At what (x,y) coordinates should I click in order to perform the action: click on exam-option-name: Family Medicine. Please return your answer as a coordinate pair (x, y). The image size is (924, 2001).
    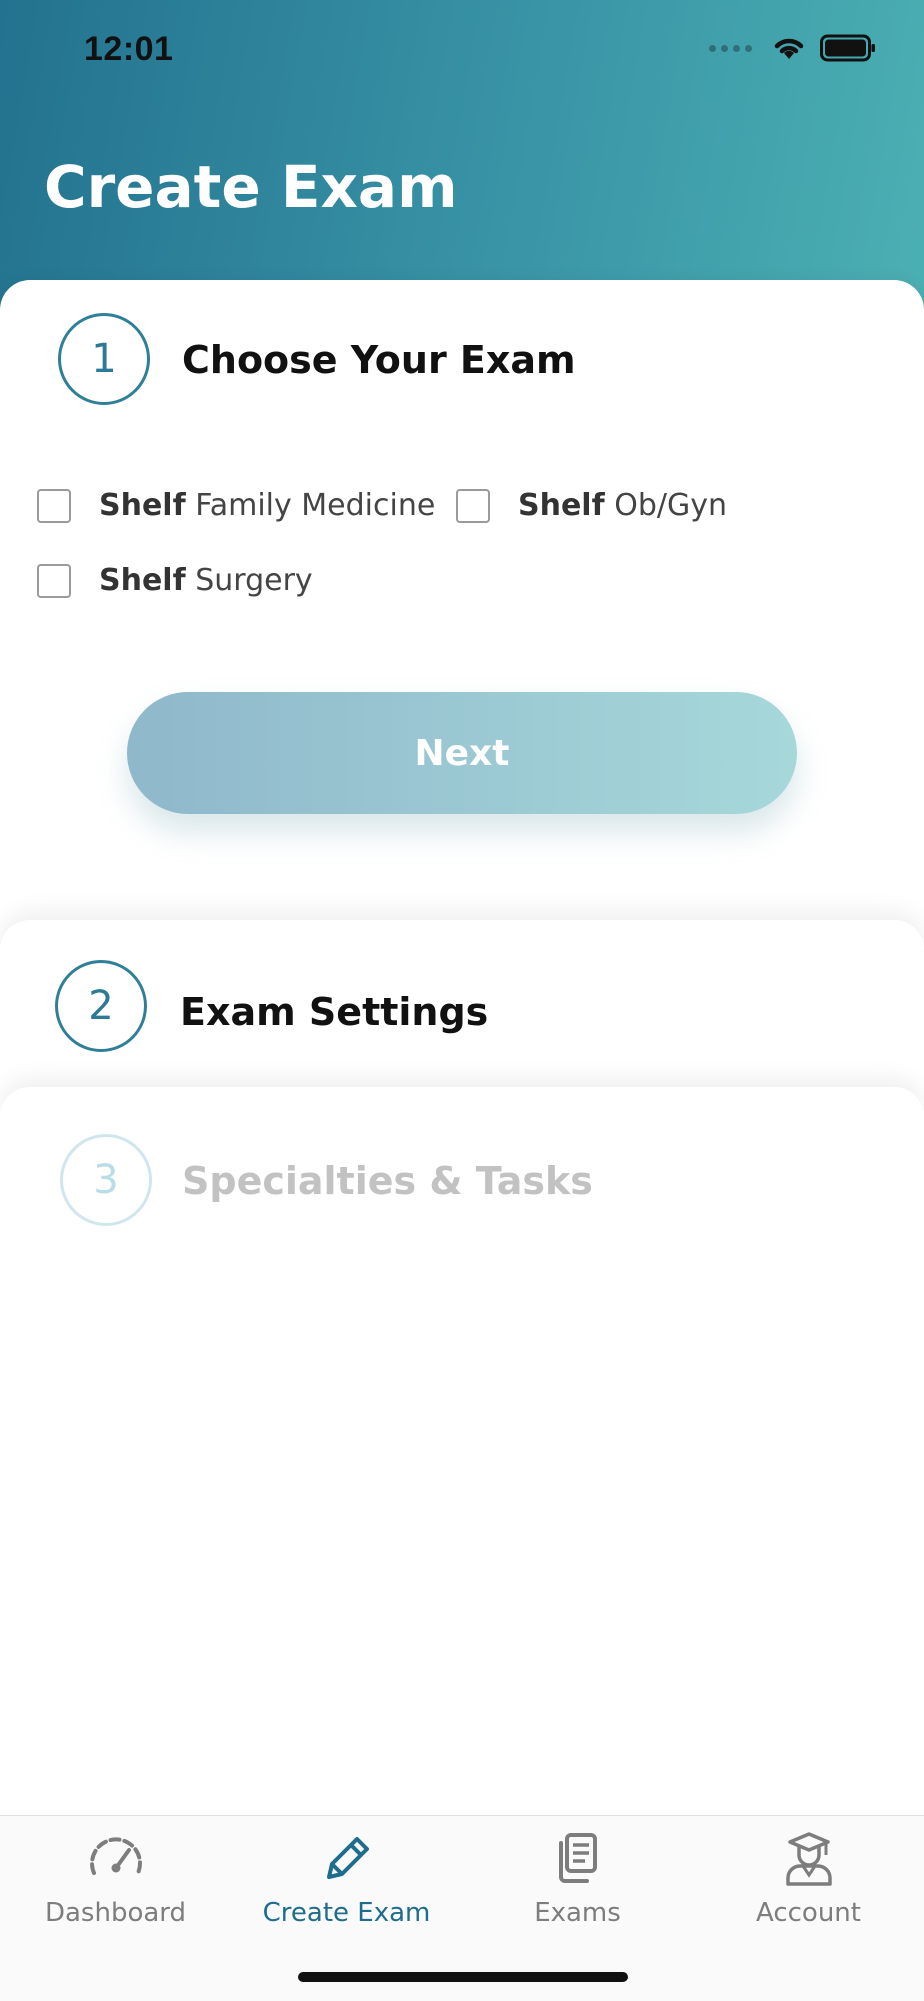
    Looking at the image, I should click on (315, 505).